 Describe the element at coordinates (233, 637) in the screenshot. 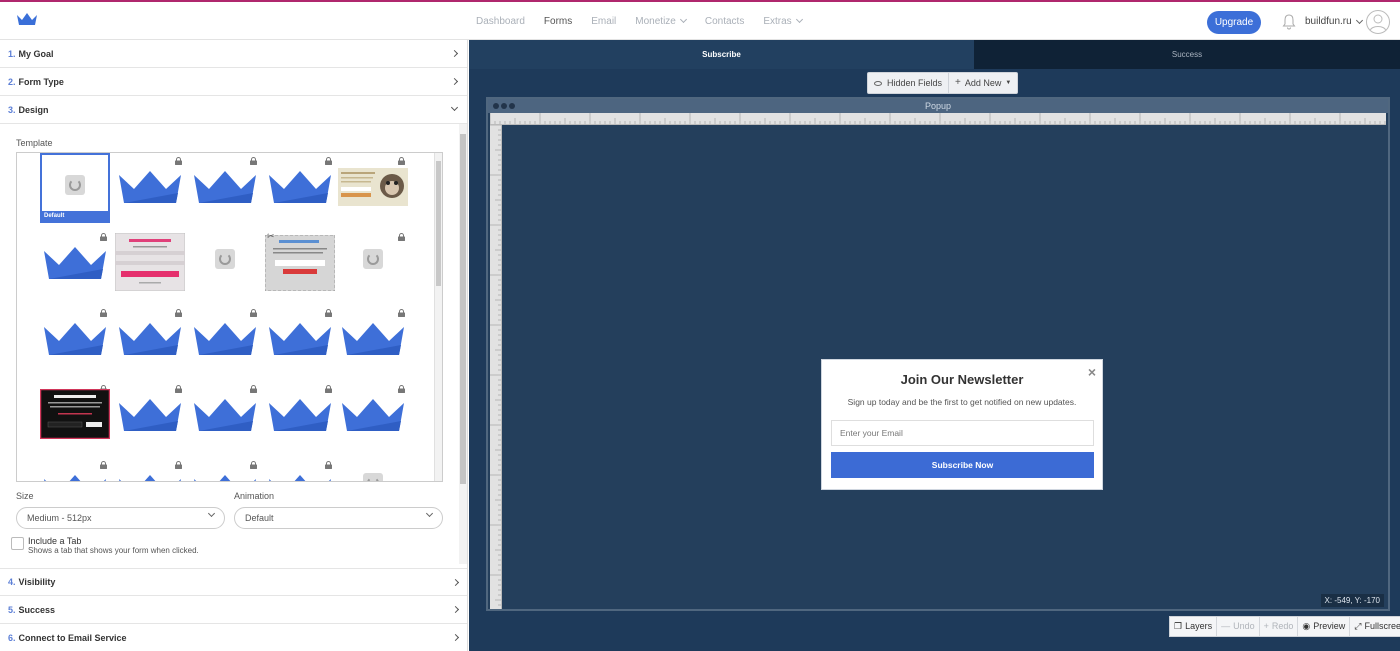

I see `section-email-service: 6. Connect to Email Service` at that location.